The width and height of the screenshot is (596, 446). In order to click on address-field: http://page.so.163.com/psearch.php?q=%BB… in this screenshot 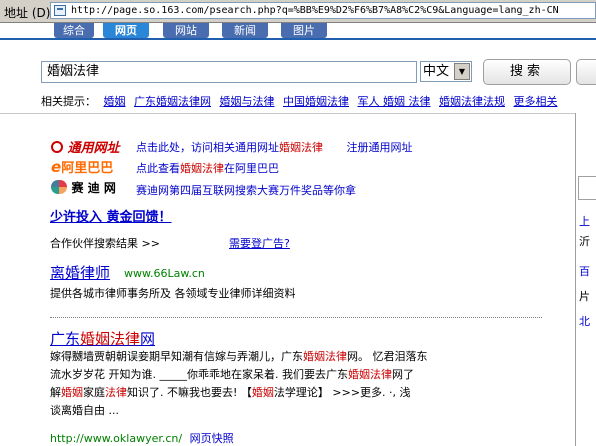, I will do `click(323, 10)`.